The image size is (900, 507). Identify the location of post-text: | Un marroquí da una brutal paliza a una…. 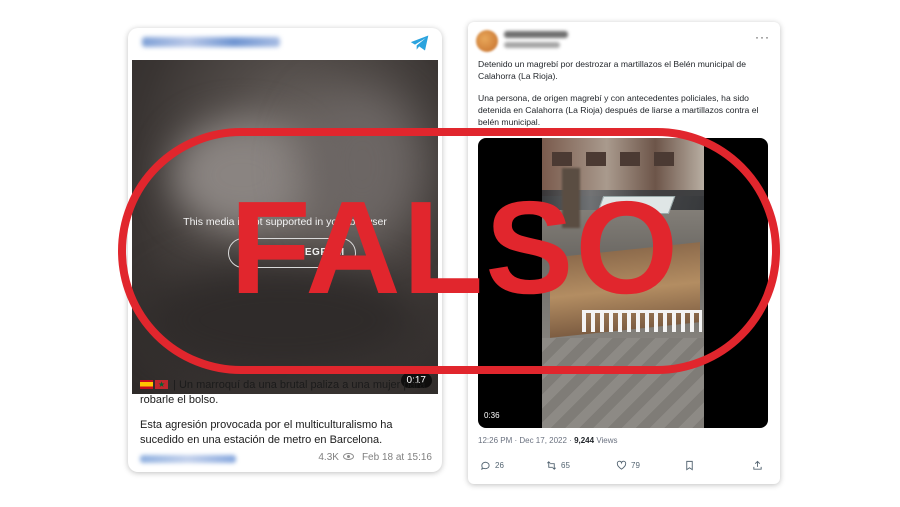
(288, 417).